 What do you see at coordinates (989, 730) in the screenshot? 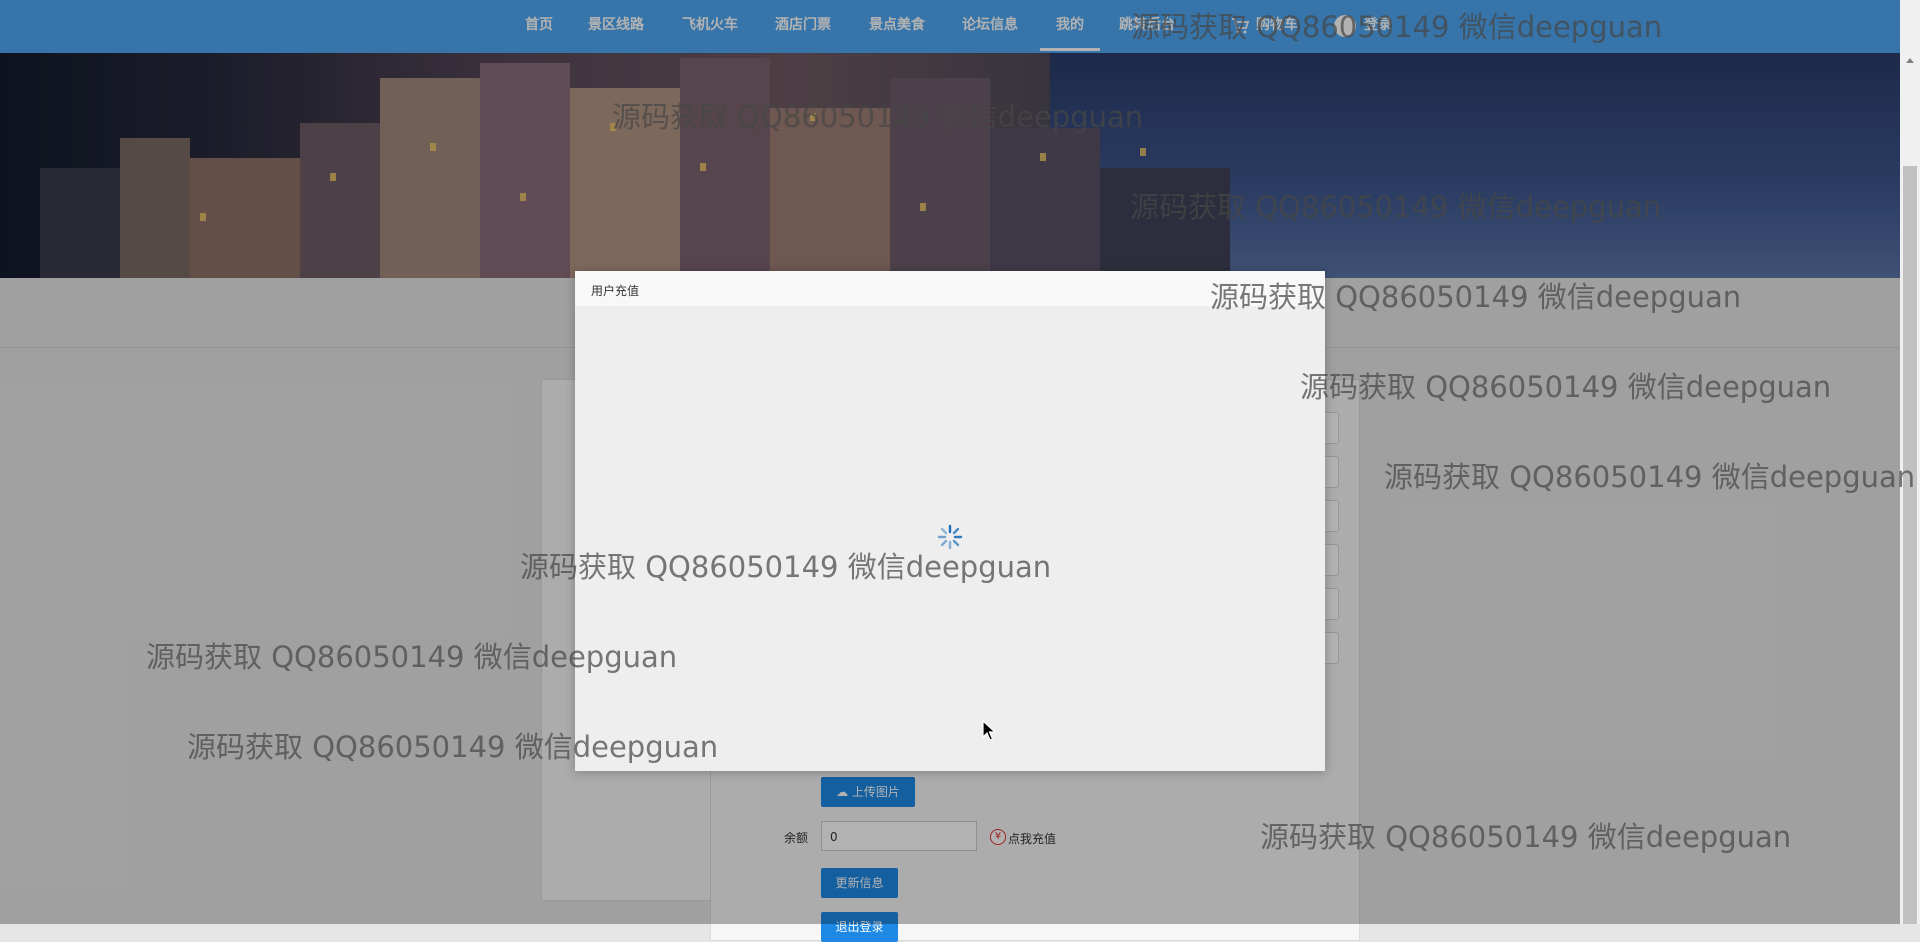
I see `mouse-cursor-icon` at bounding box center [989, 730].